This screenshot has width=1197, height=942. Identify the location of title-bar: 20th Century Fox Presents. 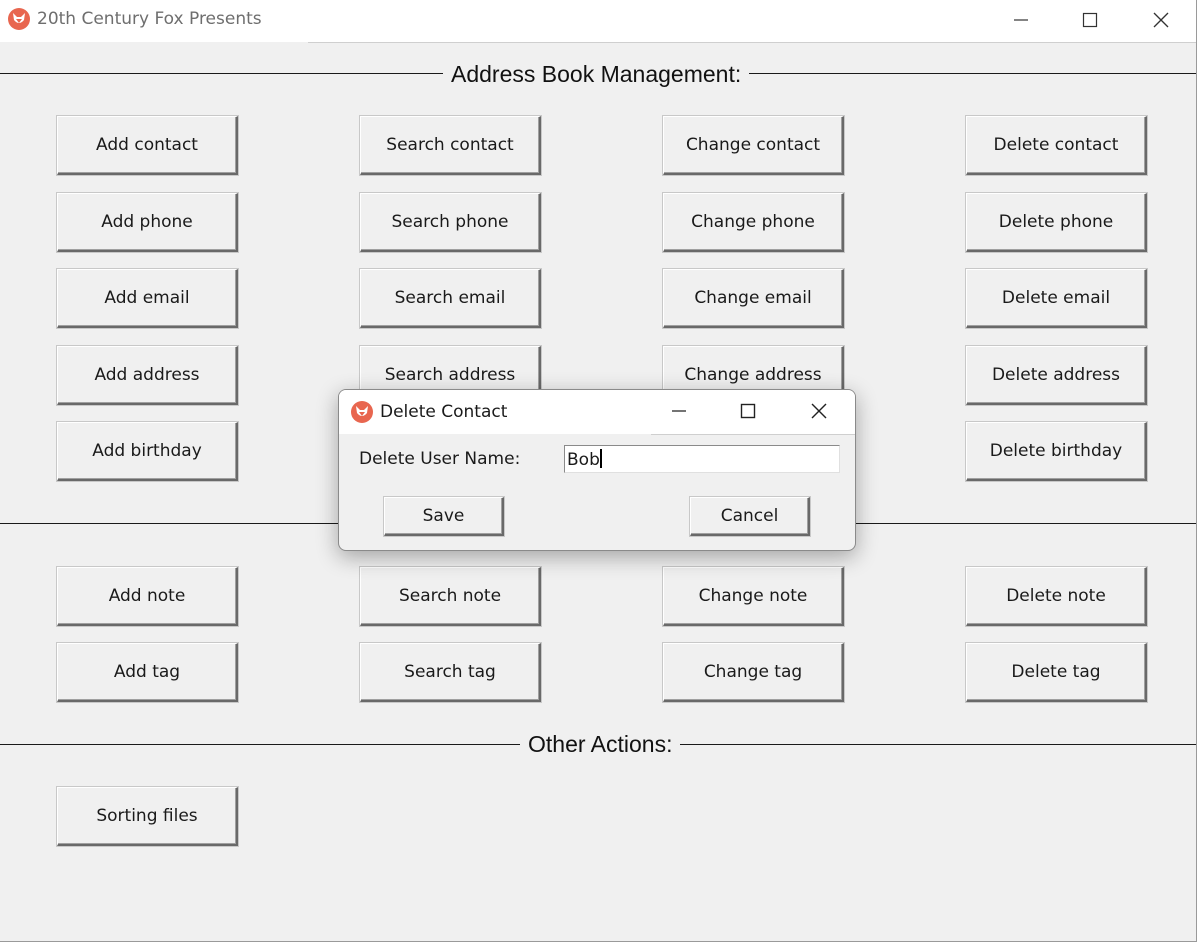
(598, 21).